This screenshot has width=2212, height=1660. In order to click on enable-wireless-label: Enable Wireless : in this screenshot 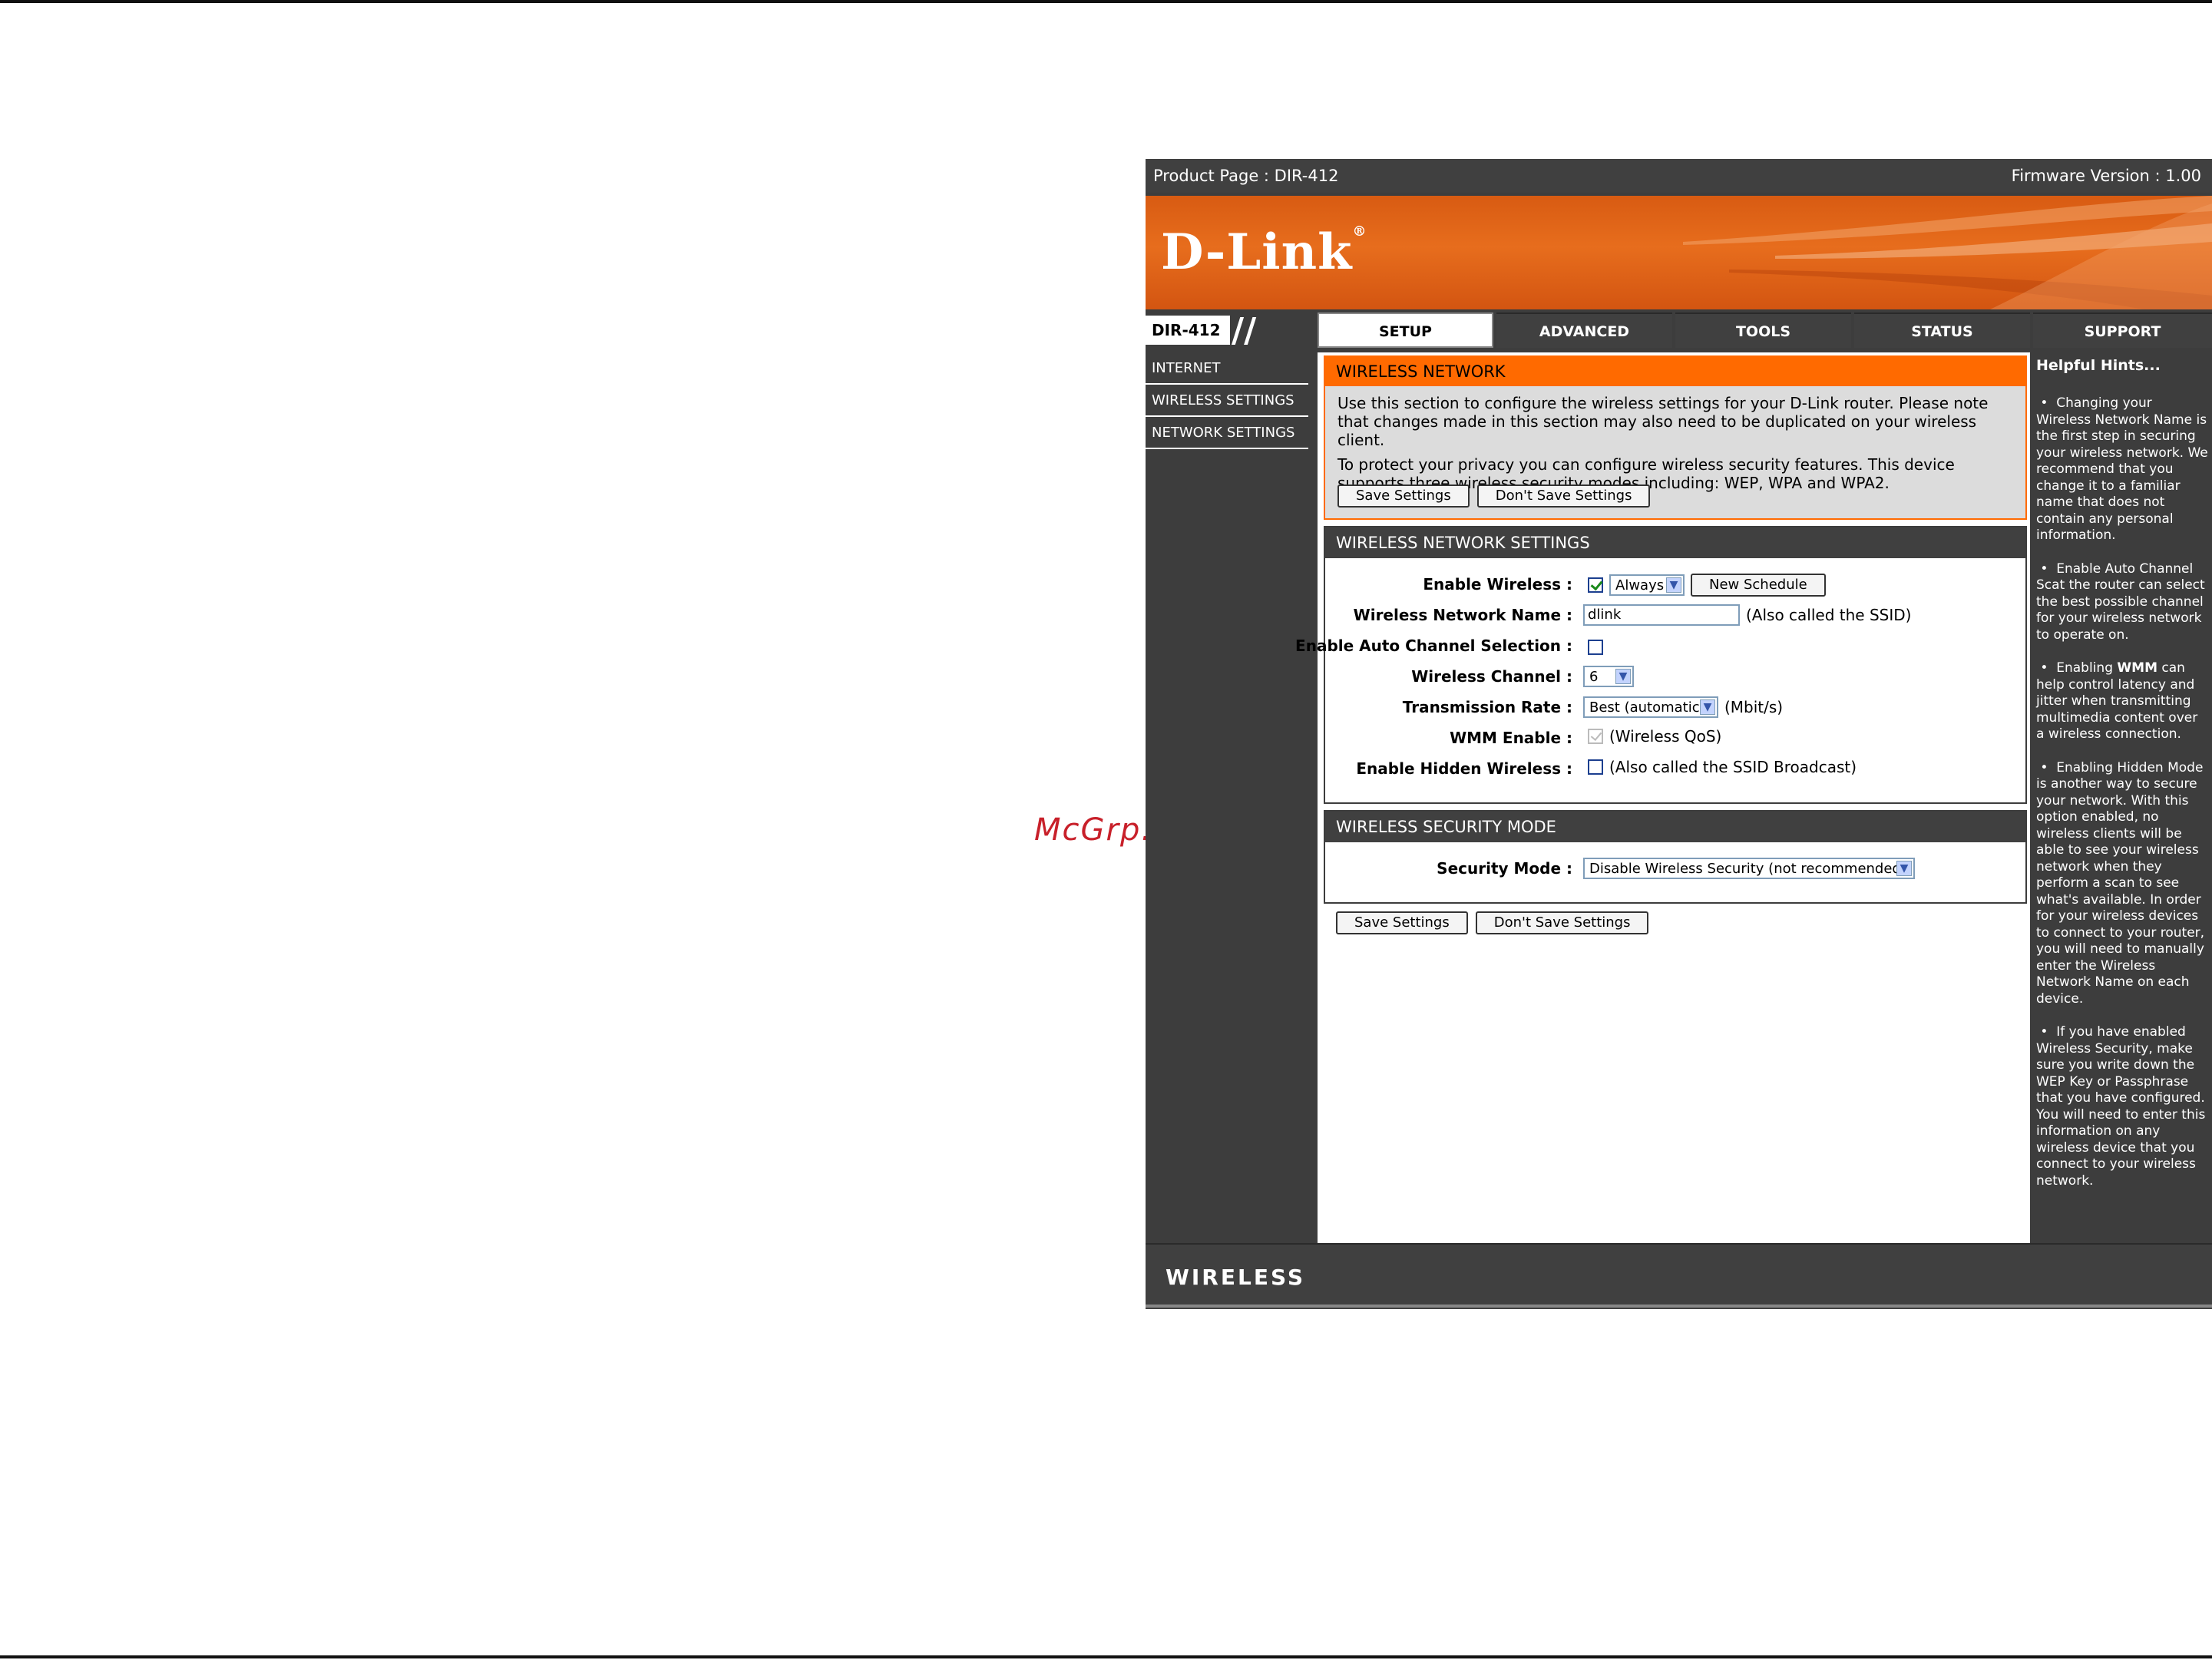, I will do `click(1498, 584)`.